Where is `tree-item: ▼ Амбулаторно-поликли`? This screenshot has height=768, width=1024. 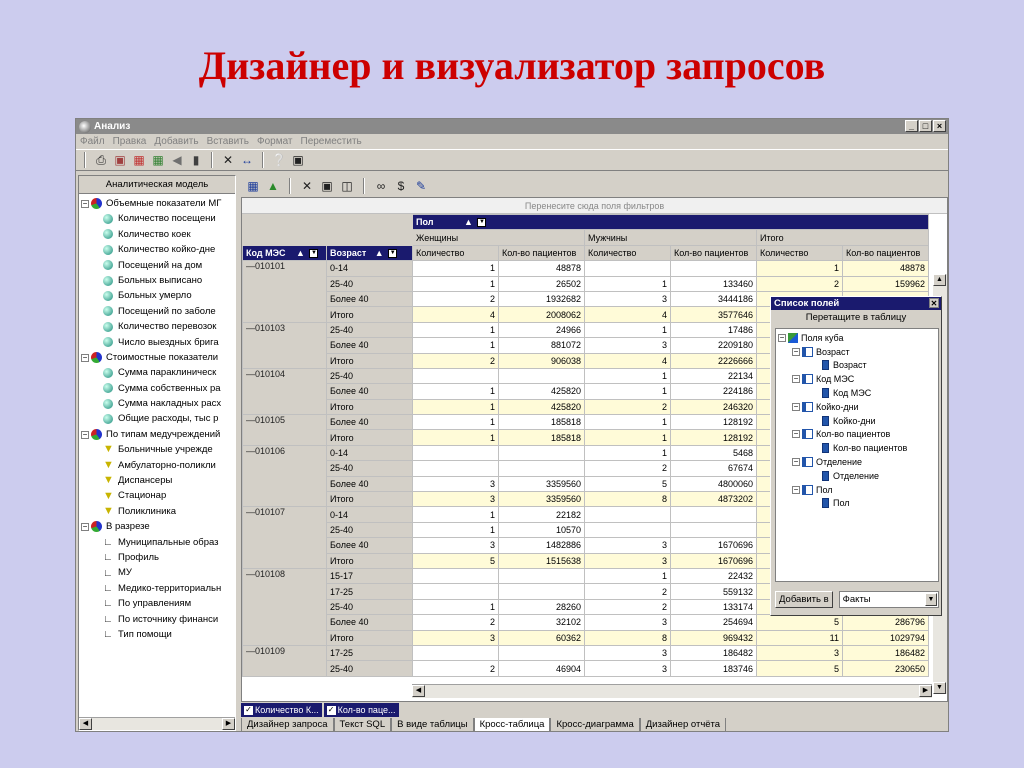
tree-item: ▼ Амбулаторно-поликли is located at coordinates (157, 465).